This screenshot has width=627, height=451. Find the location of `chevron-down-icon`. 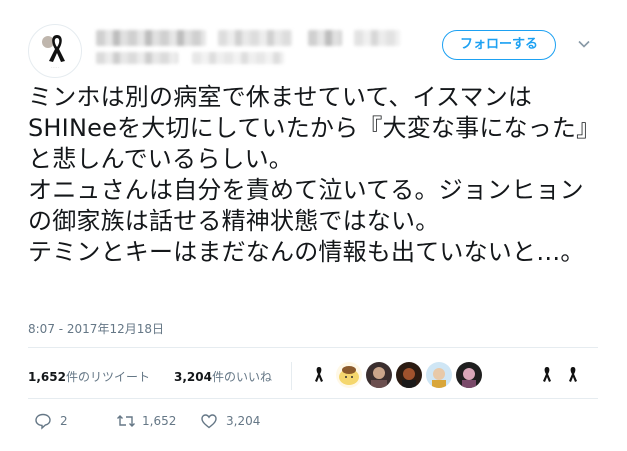

chevron-down-icon is located at coordinates (584, 44).